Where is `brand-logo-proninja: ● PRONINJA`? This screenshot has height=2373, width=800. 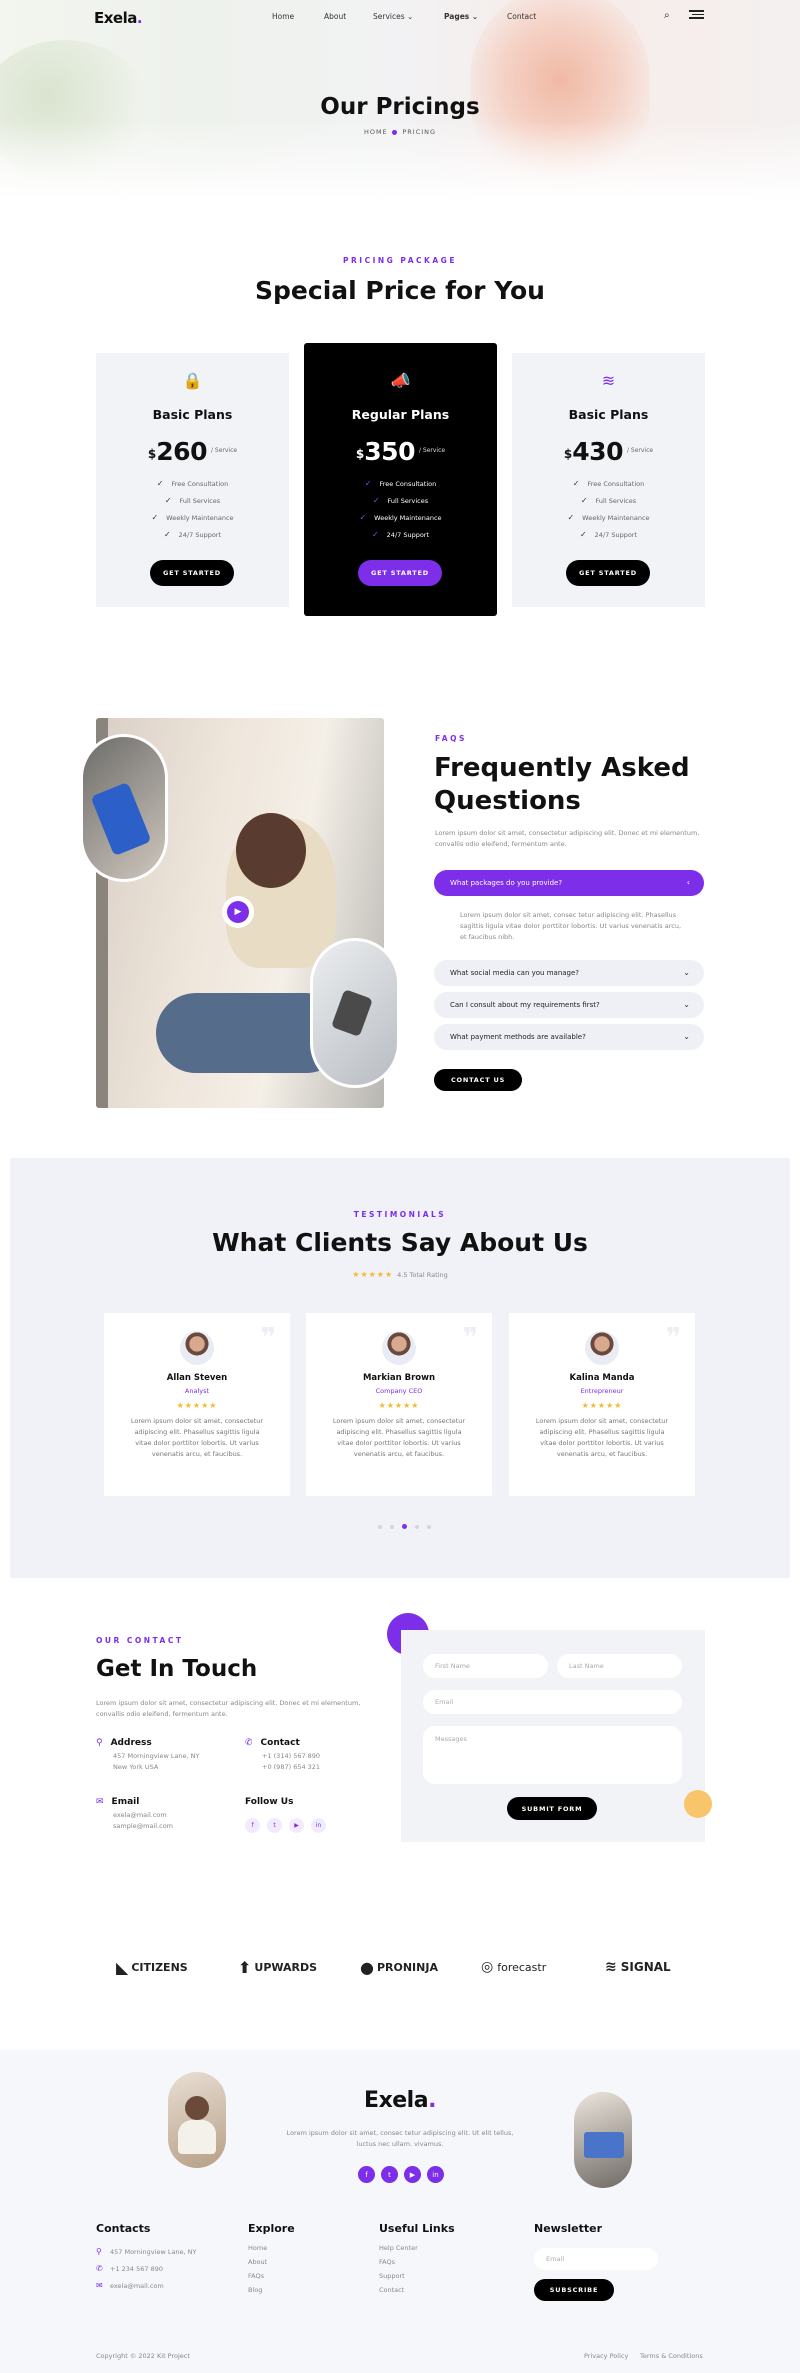 brand-logo-proninja: ● PRONINJA is located at coordinates (399, 1967).